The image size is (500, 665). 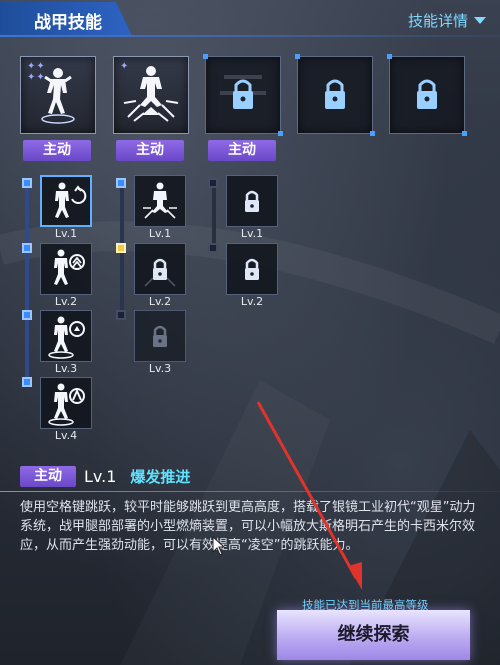 I want to click on skill-type-badge-2: 主动, so click(x=150, y=150).